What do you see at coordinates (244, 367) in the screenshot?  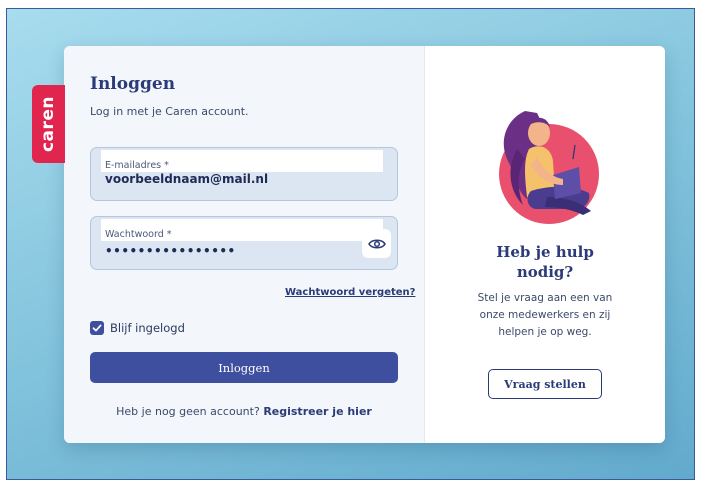 I see `login-button: Inloggen` at bounding box center [244, 367].